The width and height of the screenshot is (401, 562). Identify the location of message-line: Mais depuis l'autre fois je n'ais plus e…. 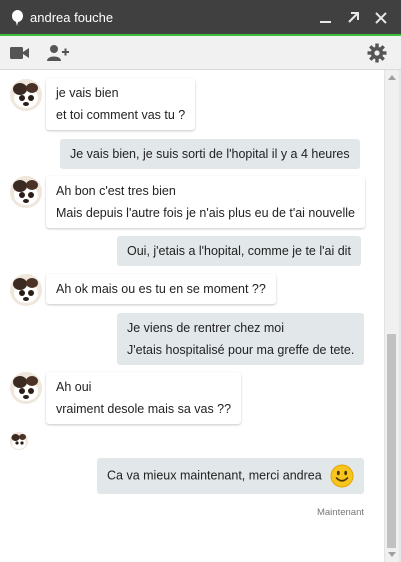
(205, 213).